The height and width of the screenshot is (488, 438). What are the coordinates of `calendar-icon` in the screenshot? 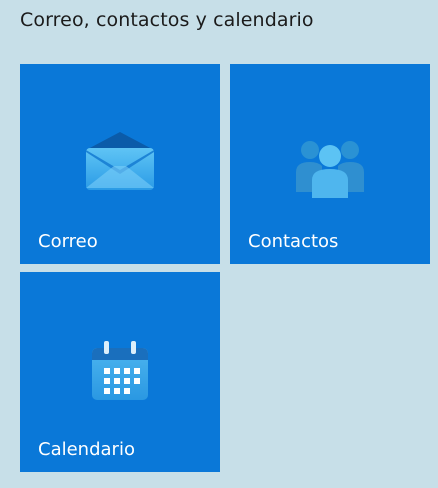 It's located at (120, 370).